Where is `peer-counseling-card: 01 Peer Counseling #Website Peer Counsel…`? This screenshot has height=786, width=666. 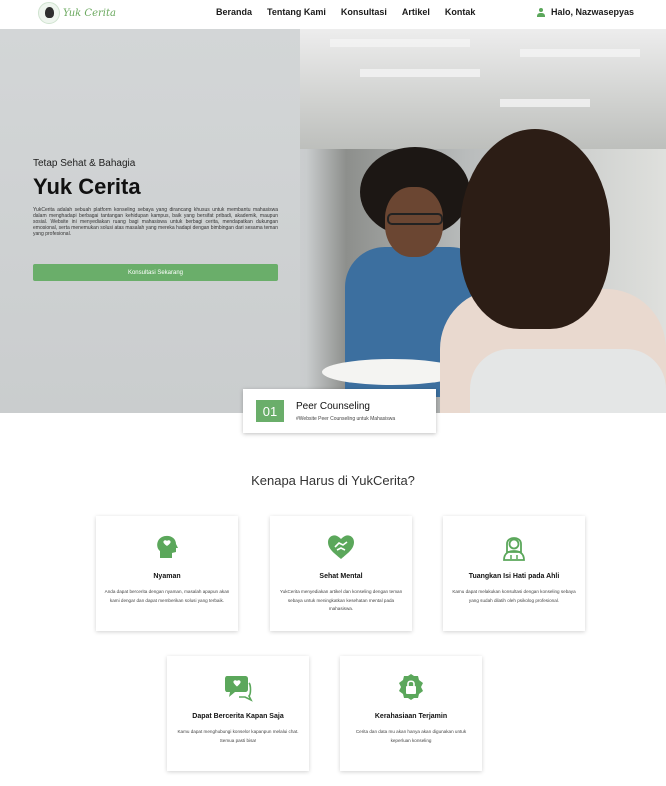
peer-counseling-card: 01 Peer Counseling #Website Peer Counsel… is located at coordinates (339, 411).